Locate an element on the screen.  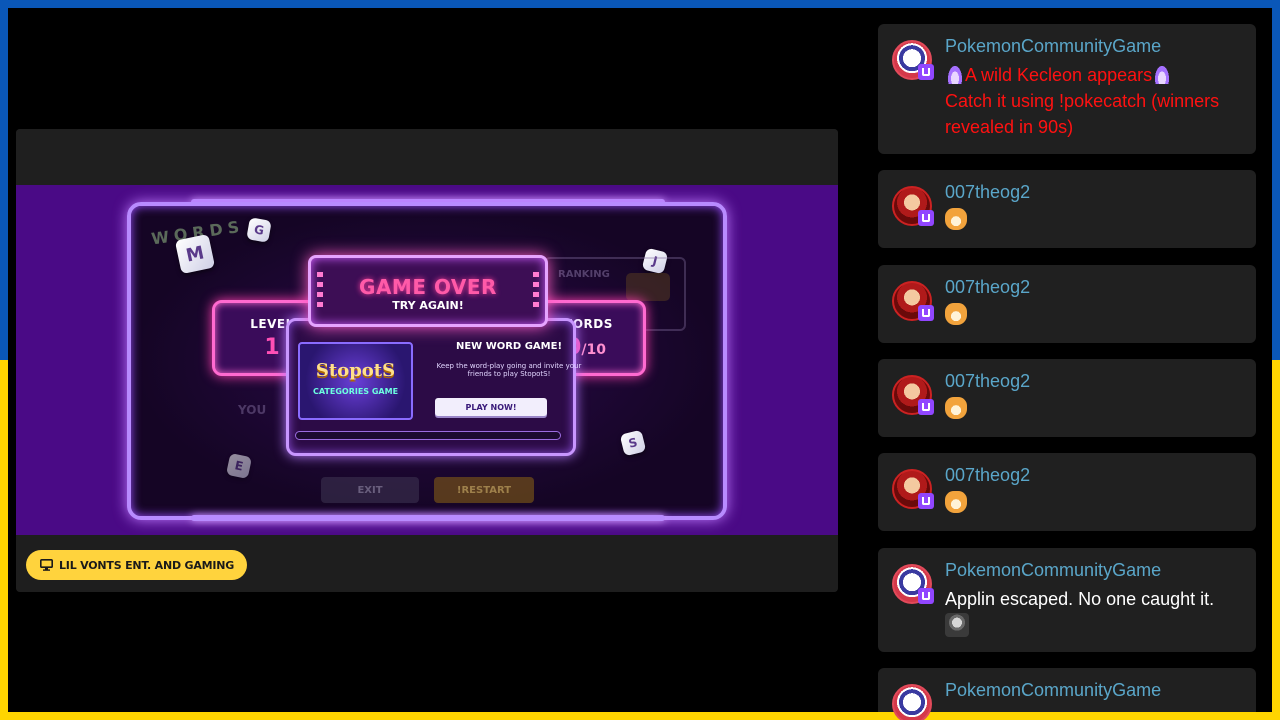
chat-text: Applin escaped. No one caught it. is located at coordinates (1090, 612).